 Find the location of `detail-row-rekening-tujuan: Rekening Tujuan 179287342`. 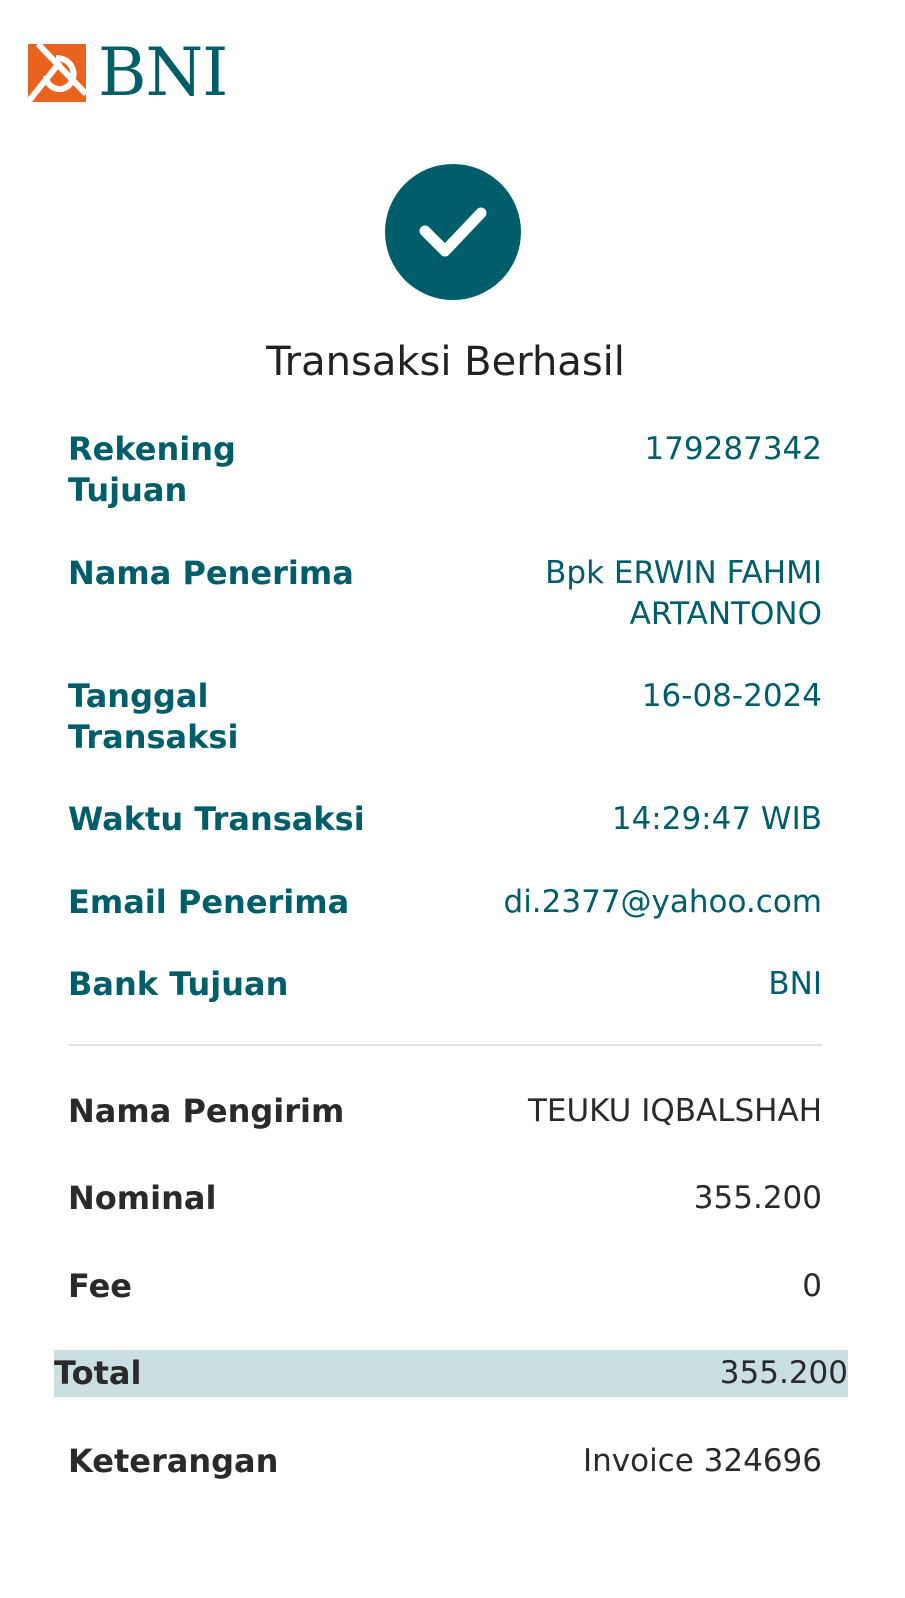

detail-row-rekening-tujuan: Rekening Tujuan 179287342 is located at coordinates (445, 470).